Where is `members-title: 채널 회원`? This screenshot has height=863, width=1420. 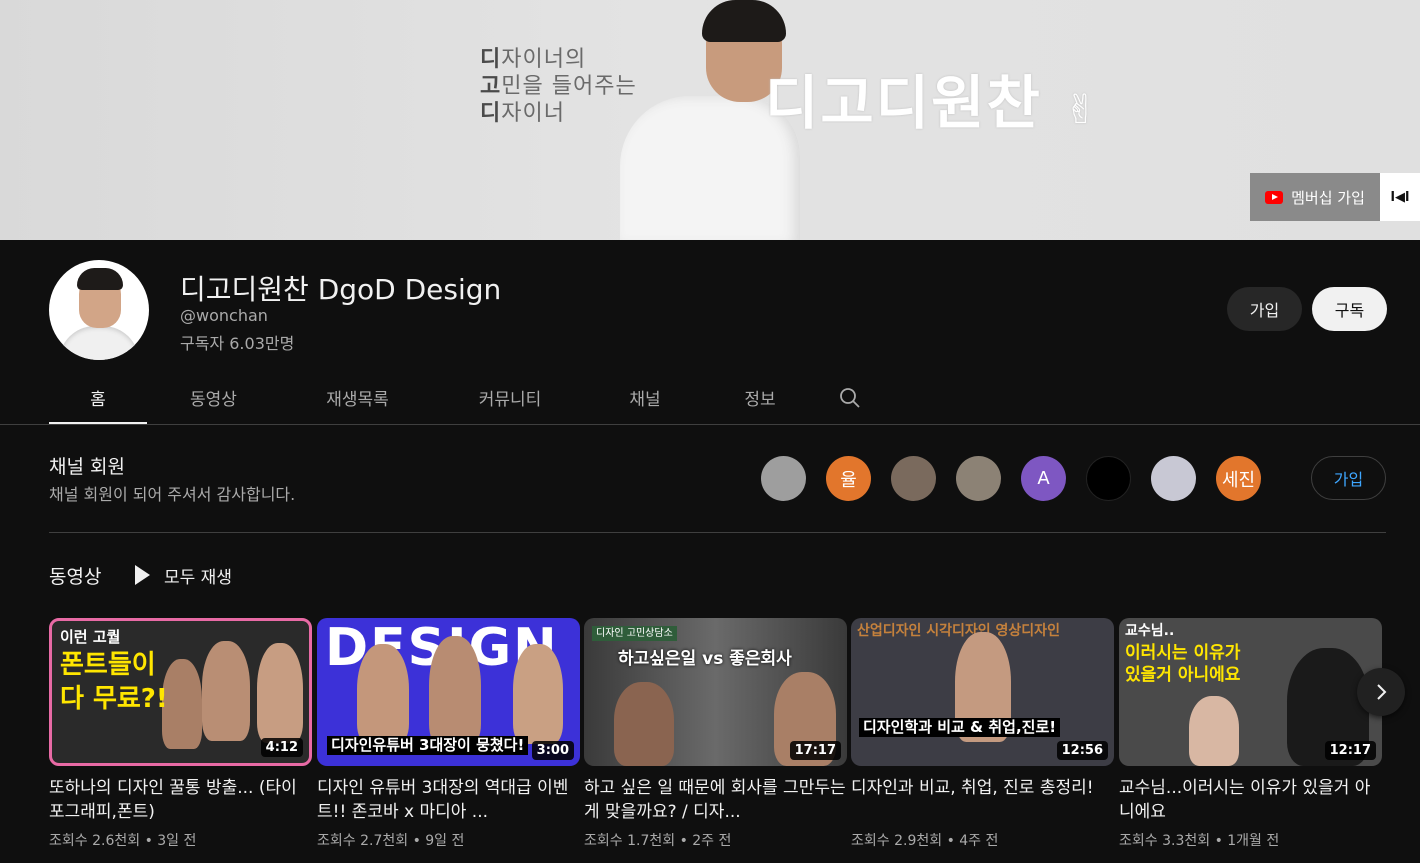 members-title: 채널 회원 is located at coordinates (87, 467).